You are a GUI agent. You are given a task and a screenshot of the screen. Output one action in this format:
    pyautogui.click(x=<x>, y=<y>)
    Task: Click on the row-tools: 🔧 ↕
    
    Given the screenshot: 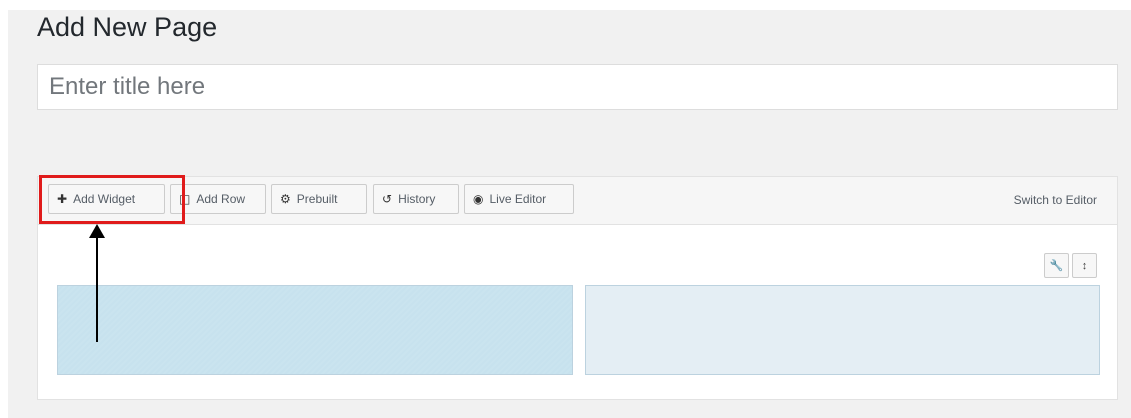 What is the action you would take?
    pyautogui.click(x=1070, y=265)
    